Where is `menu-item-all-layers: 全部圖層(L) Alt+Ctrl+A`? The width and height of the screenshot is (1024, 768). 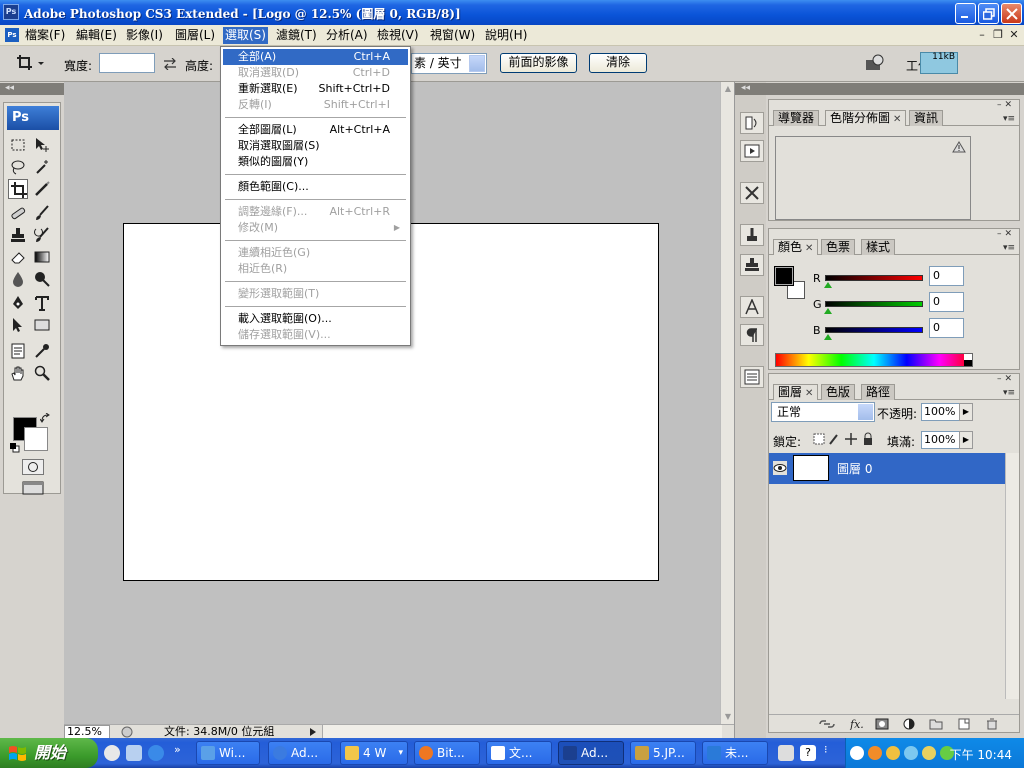
menu-item-all-layers: 全部圖層(L) Alt+Ctrl+A is located at coordinates (315, 130).